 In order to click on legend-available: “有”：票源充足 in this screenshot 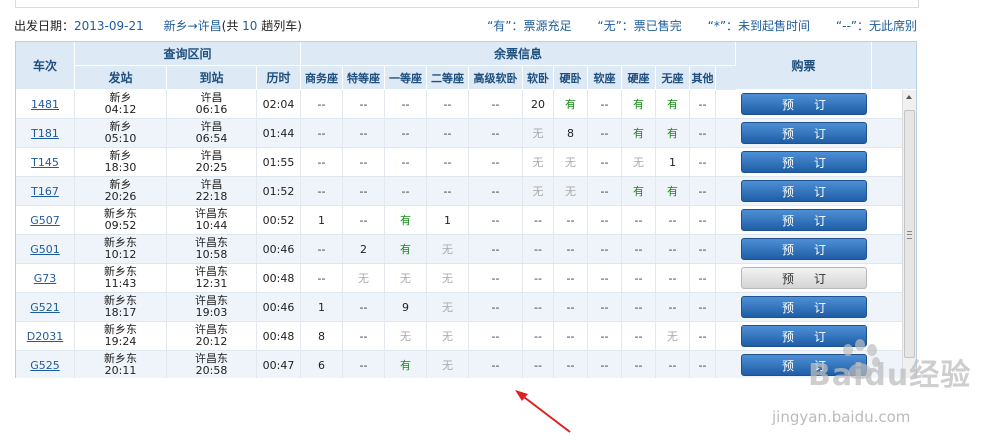, I will do `click(529, 26)`.